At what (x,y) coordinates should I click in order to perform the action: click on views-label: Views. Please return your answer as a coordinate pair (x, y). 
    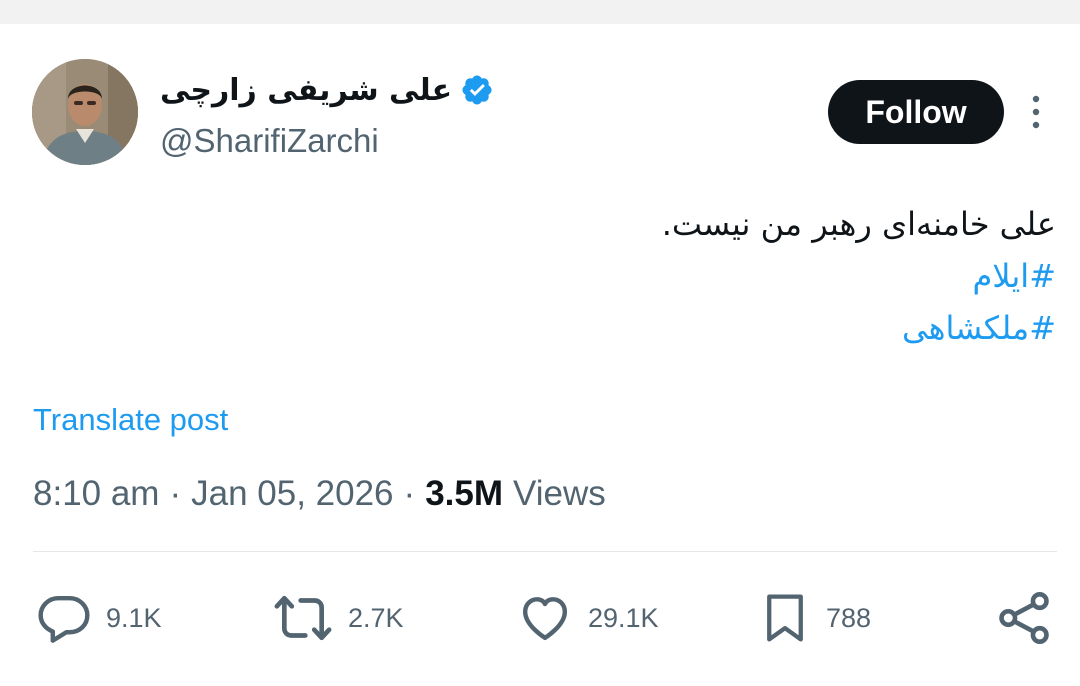
    Looking at the image, I should click on (559, 493).